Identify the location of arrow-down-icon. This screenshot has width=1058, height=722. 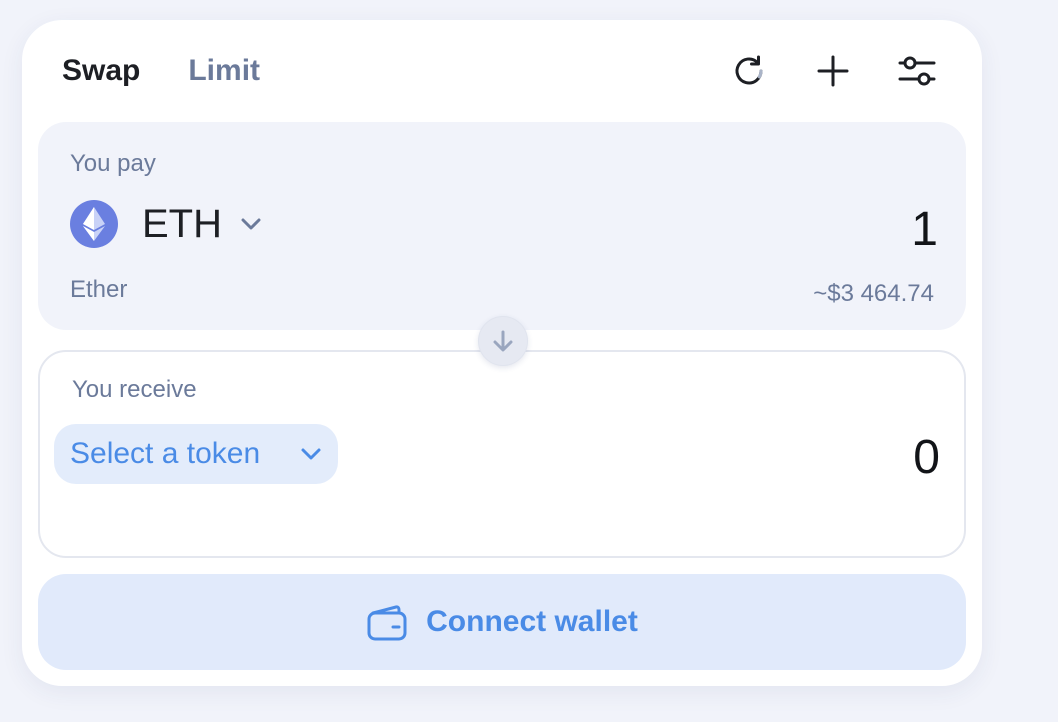
(503, 341).